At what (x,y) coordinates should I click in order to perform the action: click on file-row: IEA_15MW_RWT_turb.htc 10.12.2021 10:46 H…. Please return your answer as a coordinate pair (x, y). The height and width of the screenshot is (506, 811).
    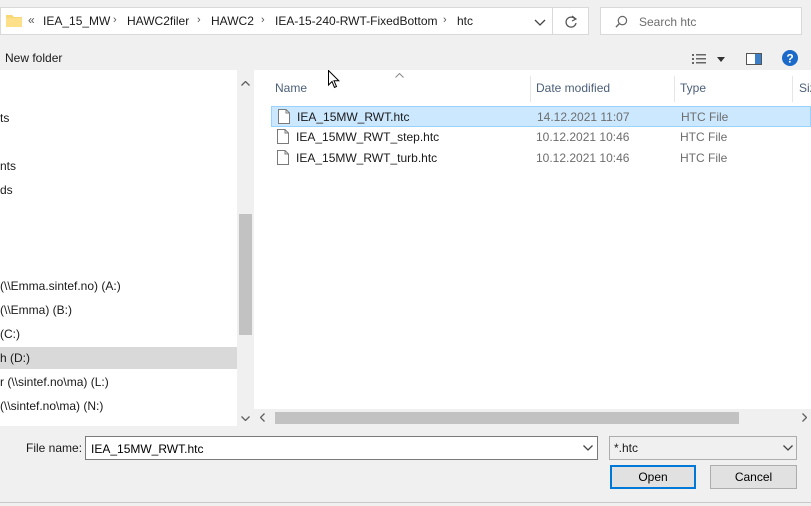
    Looking at the image, I should click on (541, 158).